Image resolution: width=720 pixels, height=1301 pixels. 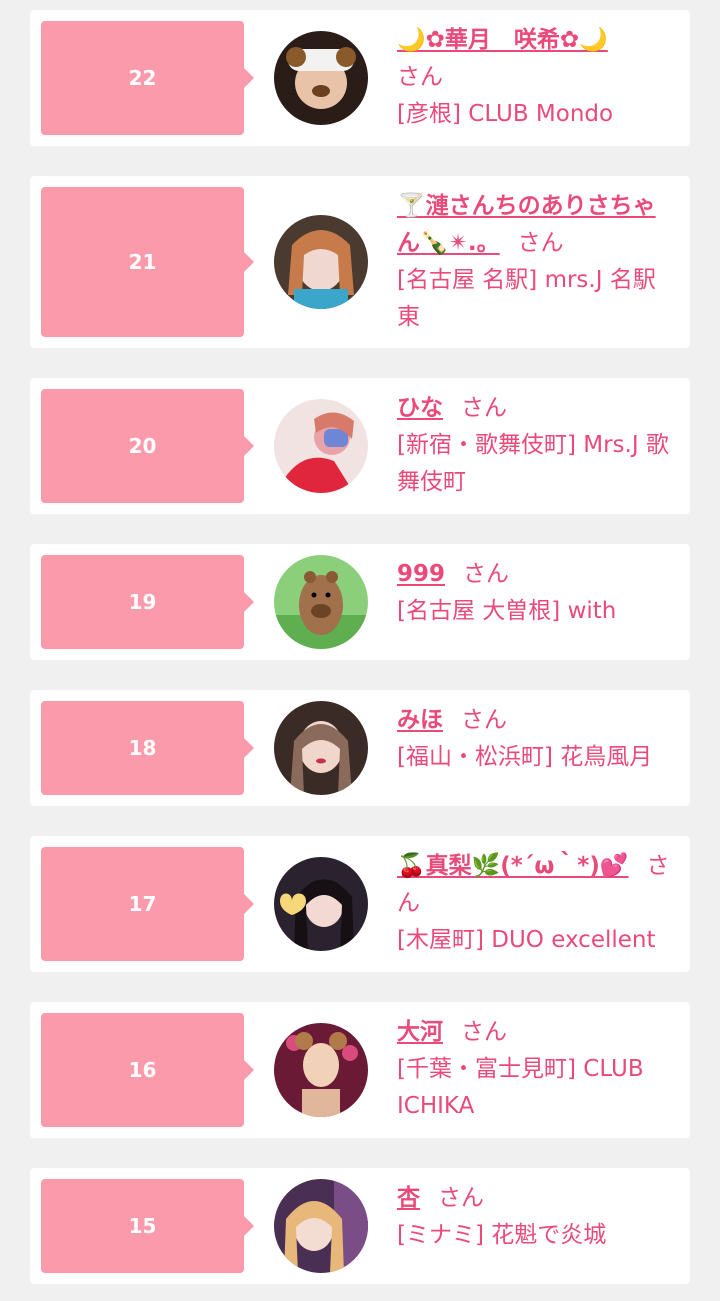 What do you see at coordinates (536, 593) in the screenshot?
I see `info: 999 さん [名古屋 大曽根] with` at bounding box center [536, 593].